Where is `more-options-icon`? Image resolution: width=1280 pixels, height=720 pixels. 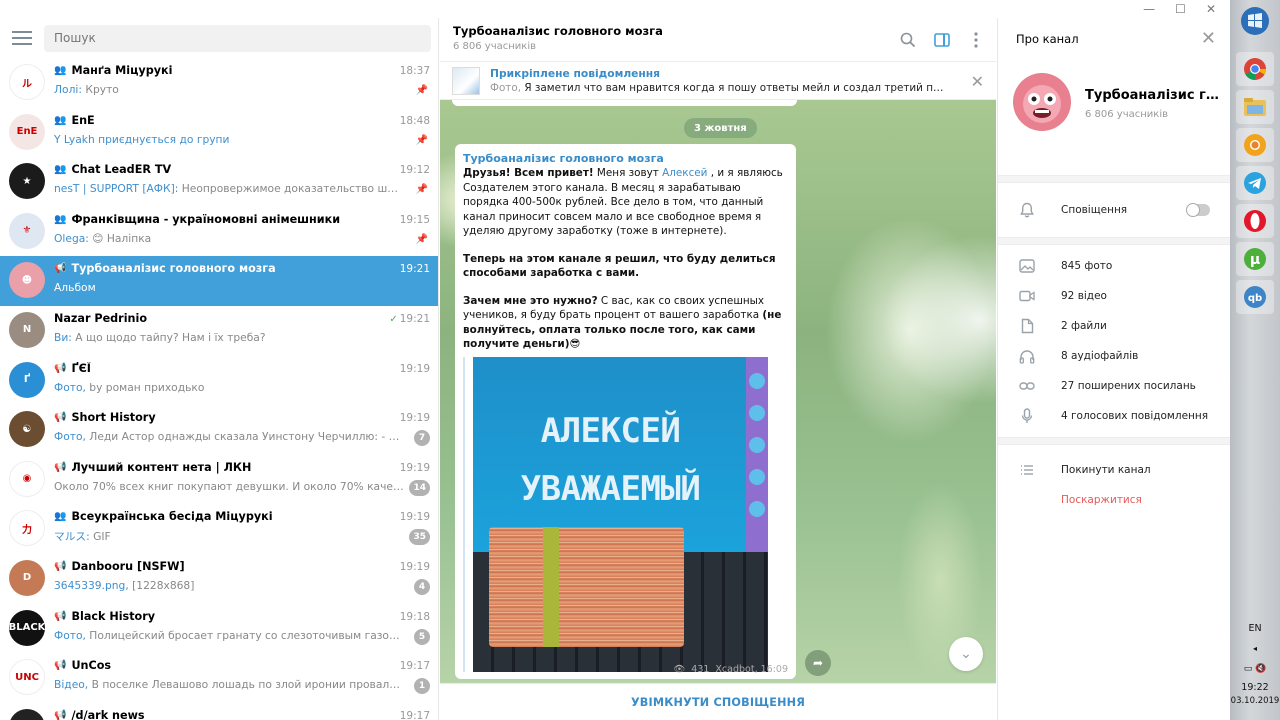 more-options-icon is located at coordinates (976, 40).